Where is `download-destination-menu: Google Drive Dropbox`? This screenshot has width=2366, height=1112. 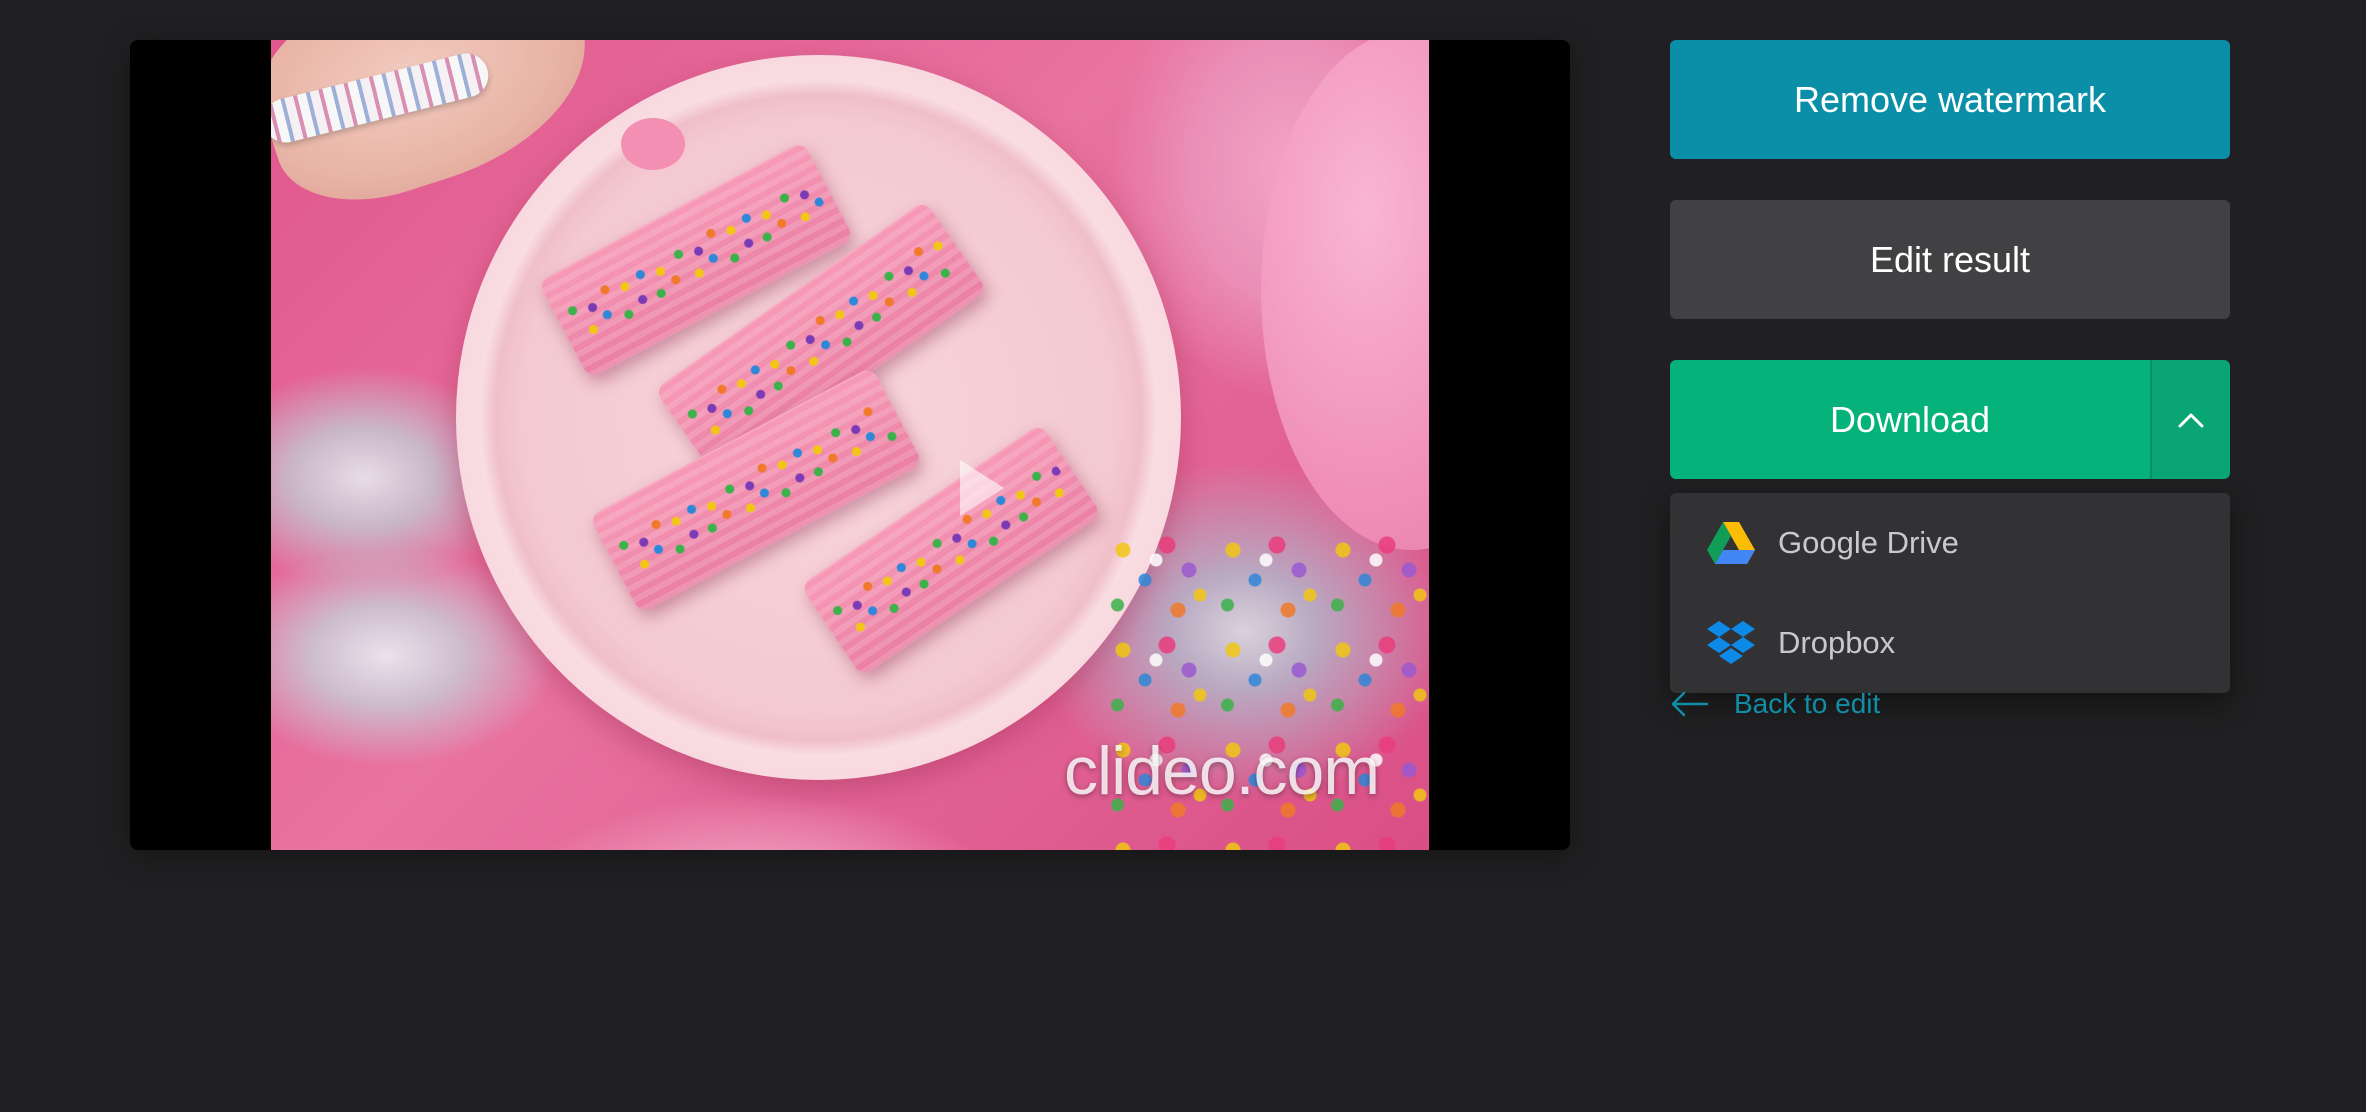 download-destination-menu: Google Drive Dropbox is located at coordinates (1950, 593).